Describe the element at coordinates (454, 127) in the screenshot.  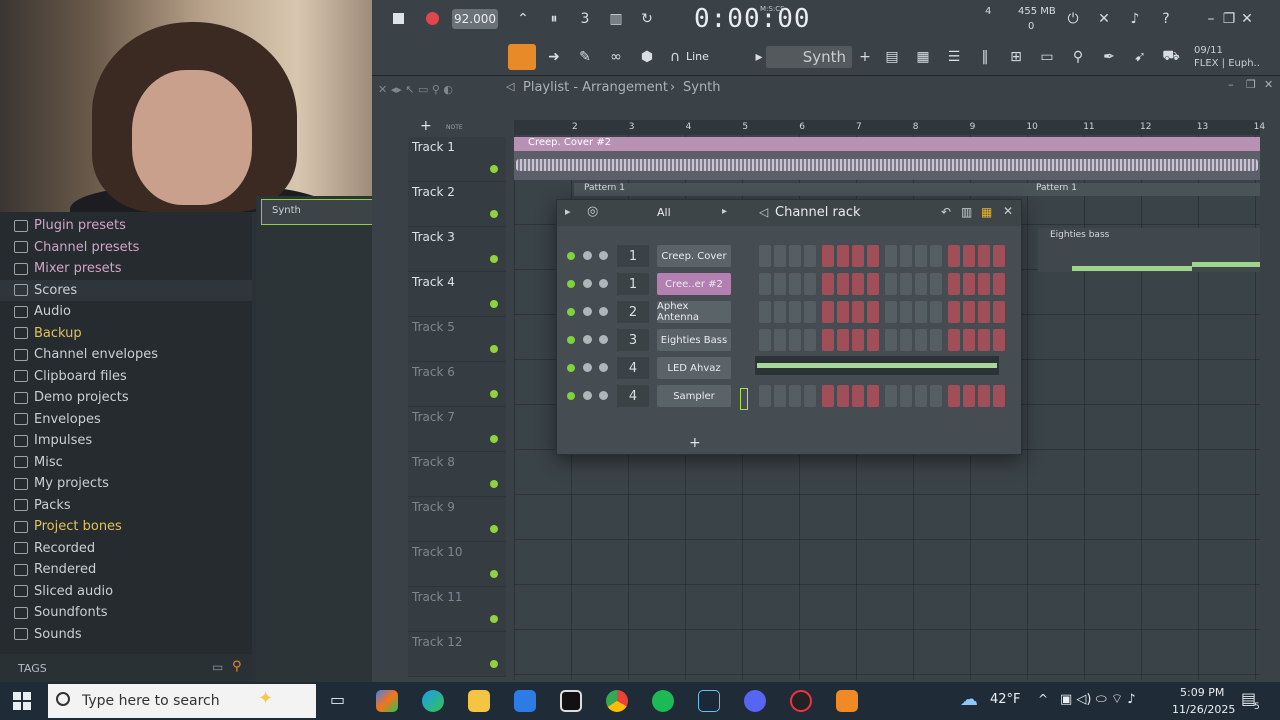
I see `note-mode-label: NOTE` at that location.